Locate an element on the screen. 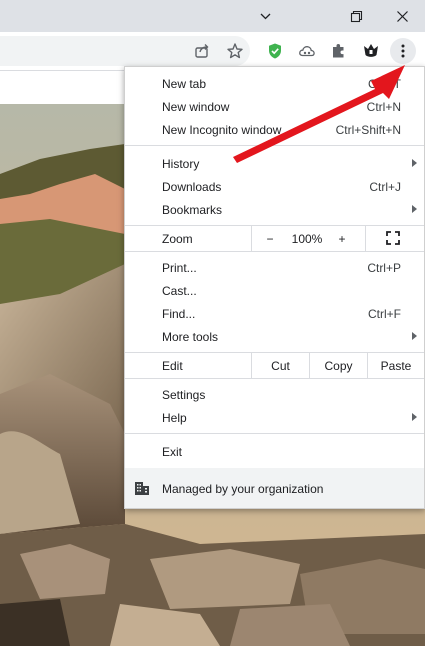  close-window-button is located at coordinates (402, 16).